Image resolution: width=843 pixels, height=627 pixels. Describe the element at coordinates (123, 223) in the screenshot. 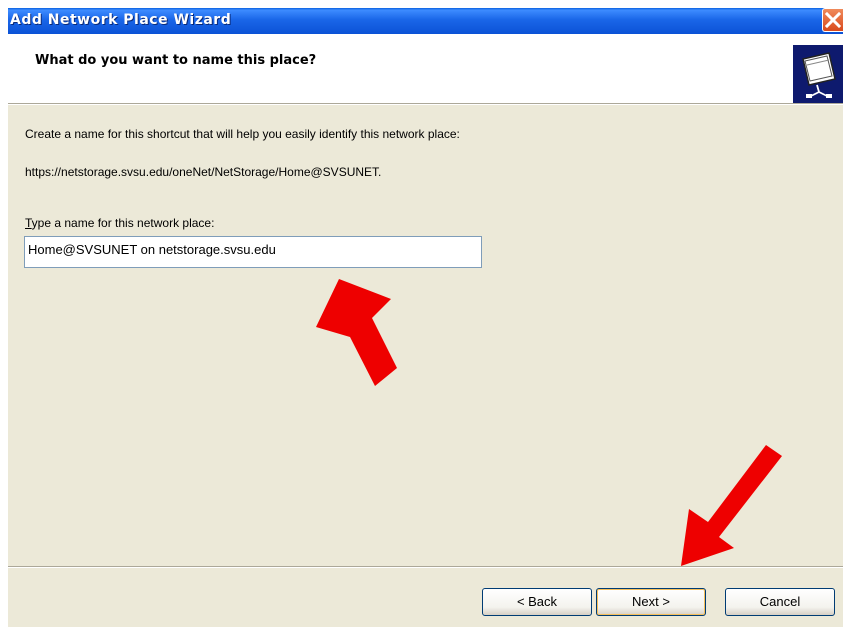

I see `name-field-label-text: ype a name for this network place:` at that location.